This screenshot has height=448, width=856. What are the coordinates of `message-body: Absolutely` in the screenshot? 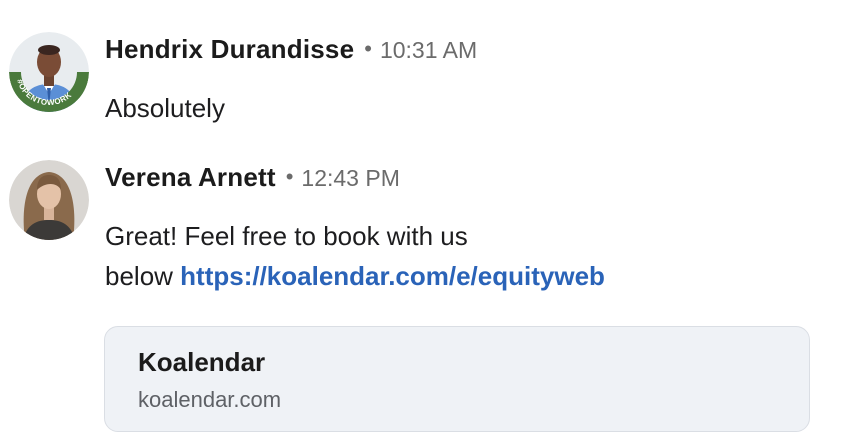 It's located at (165, 108).